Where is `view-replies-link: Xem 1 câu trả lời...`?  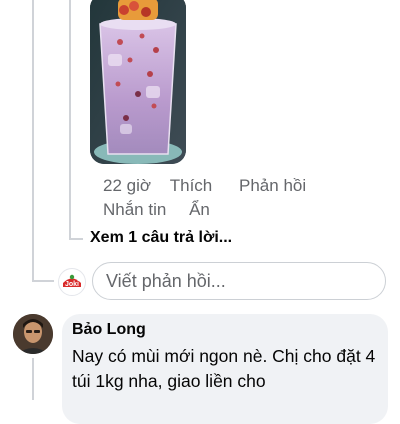 view-replies-link: Xem 1 câu trả lời... is located at coordinates (161, 238).